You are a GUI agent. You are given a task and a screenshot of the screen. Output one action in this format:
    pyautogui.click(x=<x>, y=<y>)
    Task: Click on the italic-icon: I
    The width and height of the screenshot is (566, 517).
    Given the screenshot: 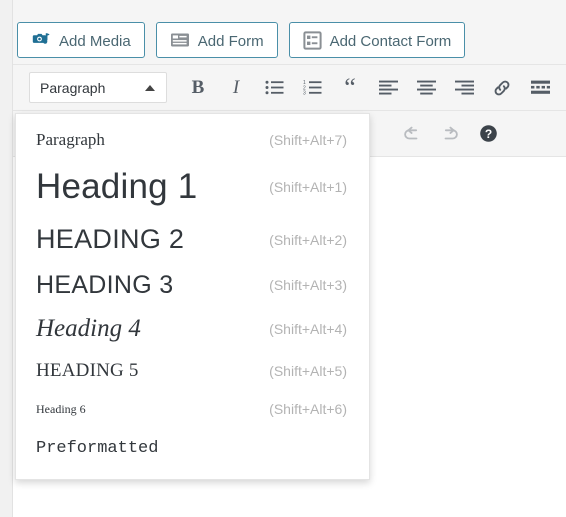 What is the action you would take?
    pyautogui.click(x=236, y=87)
    